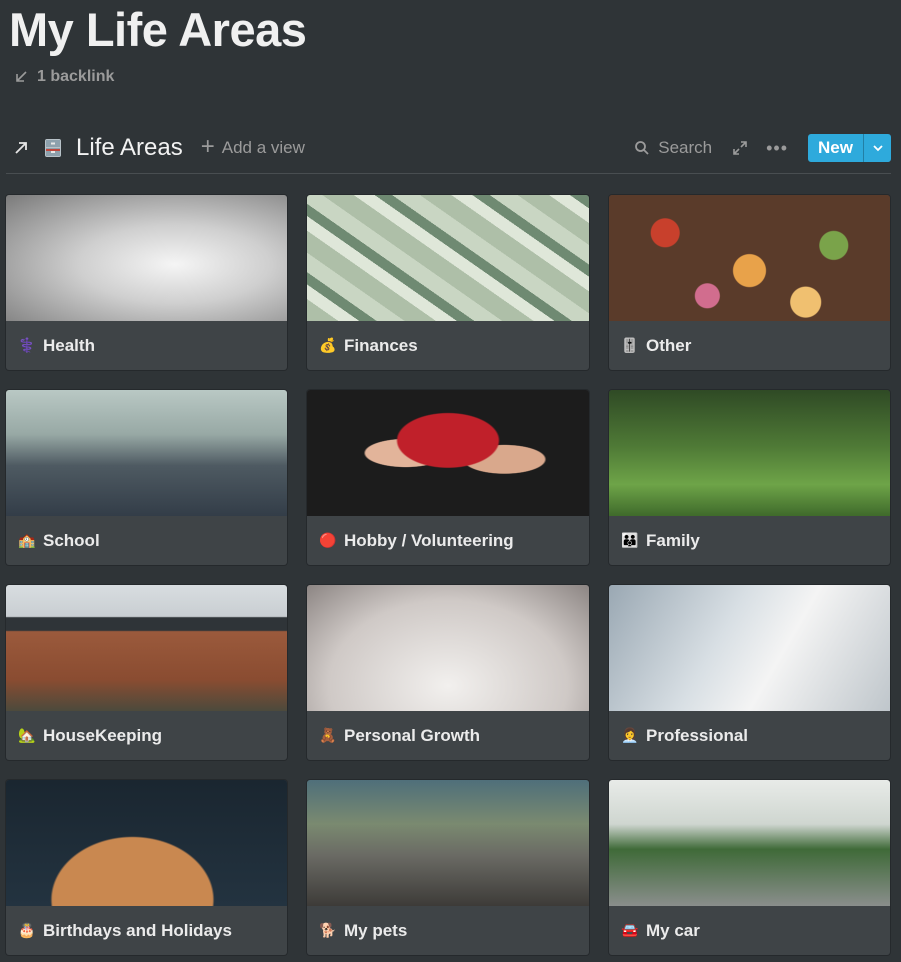  I want to click on card-title: Personal Growth, so click(412, 735).